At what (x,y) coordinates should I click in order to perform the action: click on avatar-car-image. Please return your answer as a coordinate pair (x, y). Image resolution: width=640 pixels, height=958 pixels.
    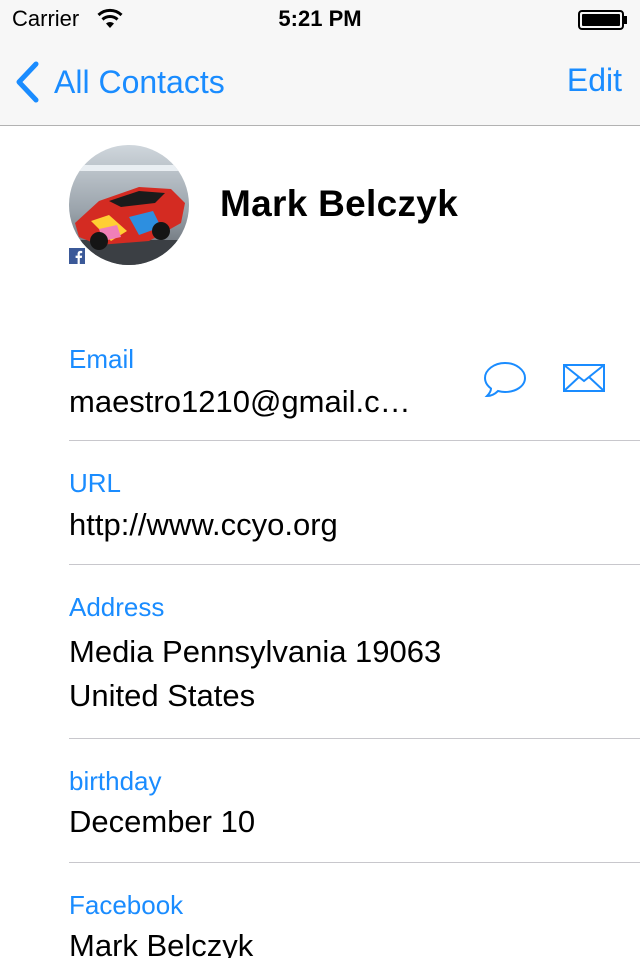
    Looking at the image, I should click on (129, 205).